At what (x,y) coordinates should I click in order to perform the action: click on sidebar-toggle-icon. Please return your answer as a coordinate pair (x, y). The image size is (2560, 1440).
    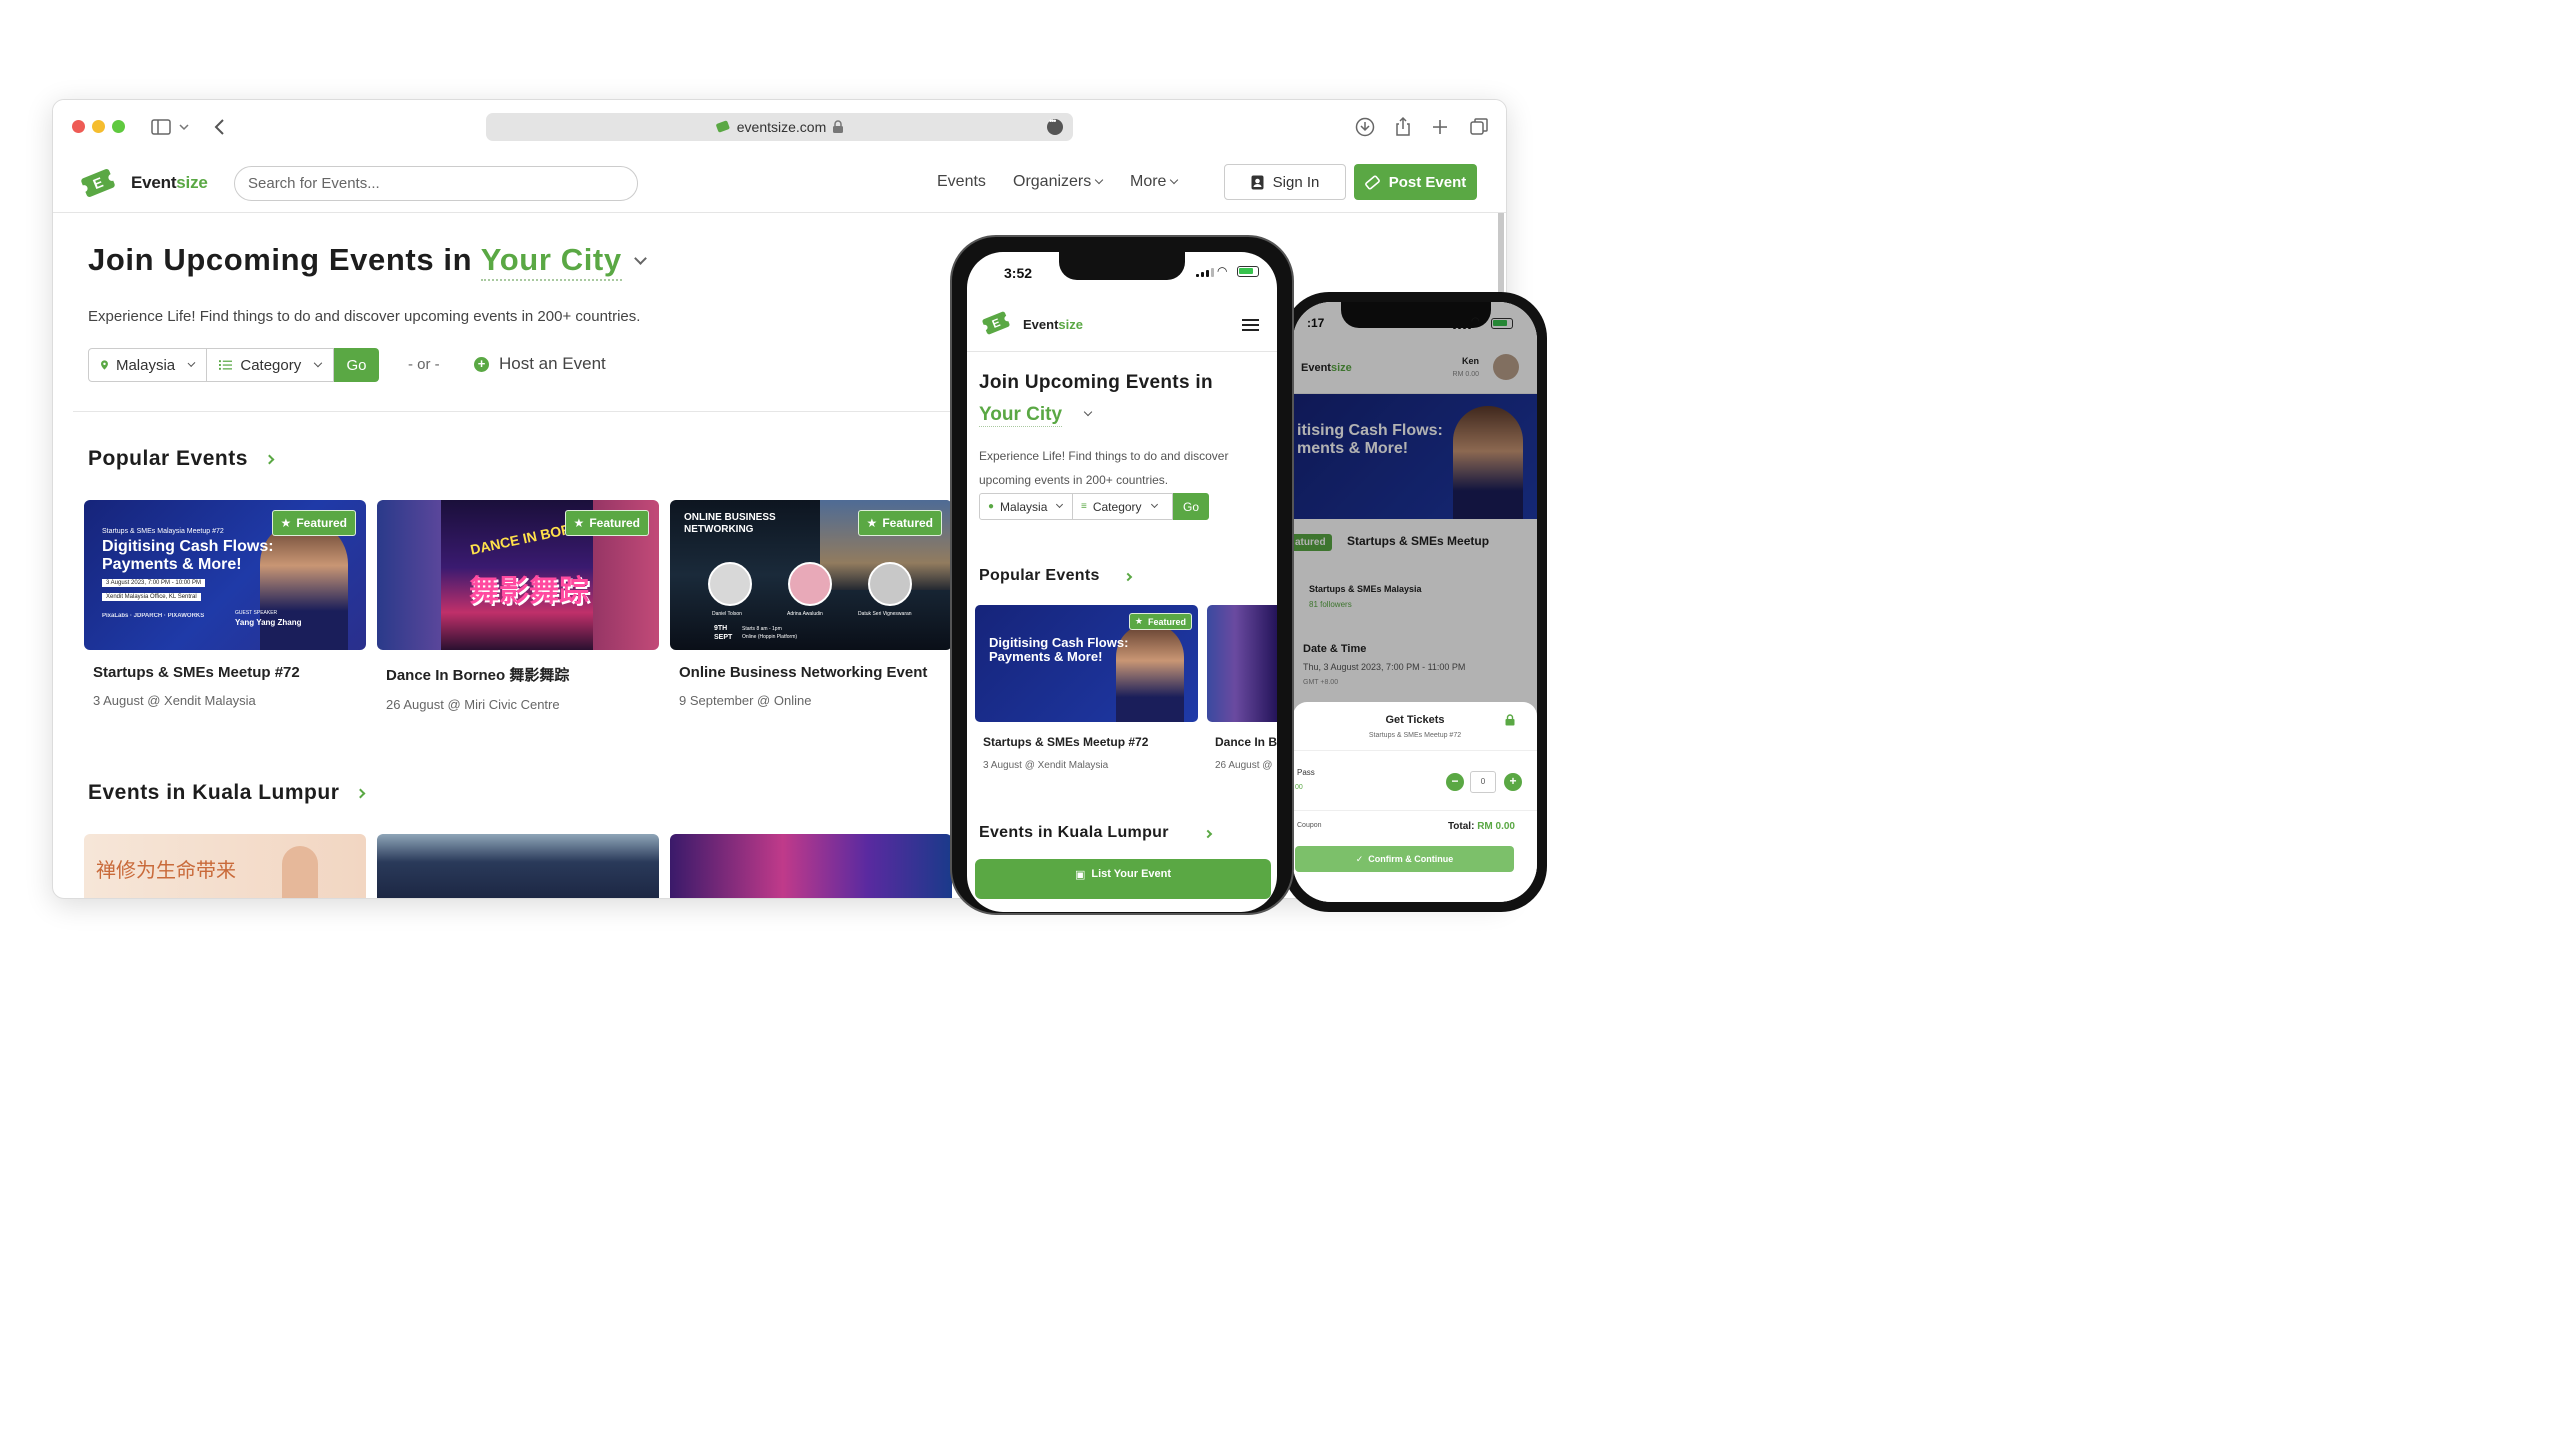
    Looking at the image, I should click on (161, 127).